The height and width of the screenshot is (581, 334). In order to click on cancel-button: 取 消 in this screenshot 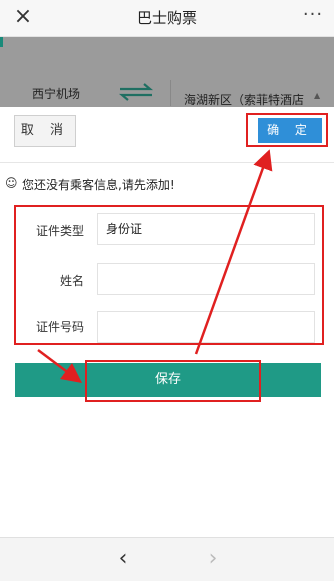, I will do `click(45, 131)`.